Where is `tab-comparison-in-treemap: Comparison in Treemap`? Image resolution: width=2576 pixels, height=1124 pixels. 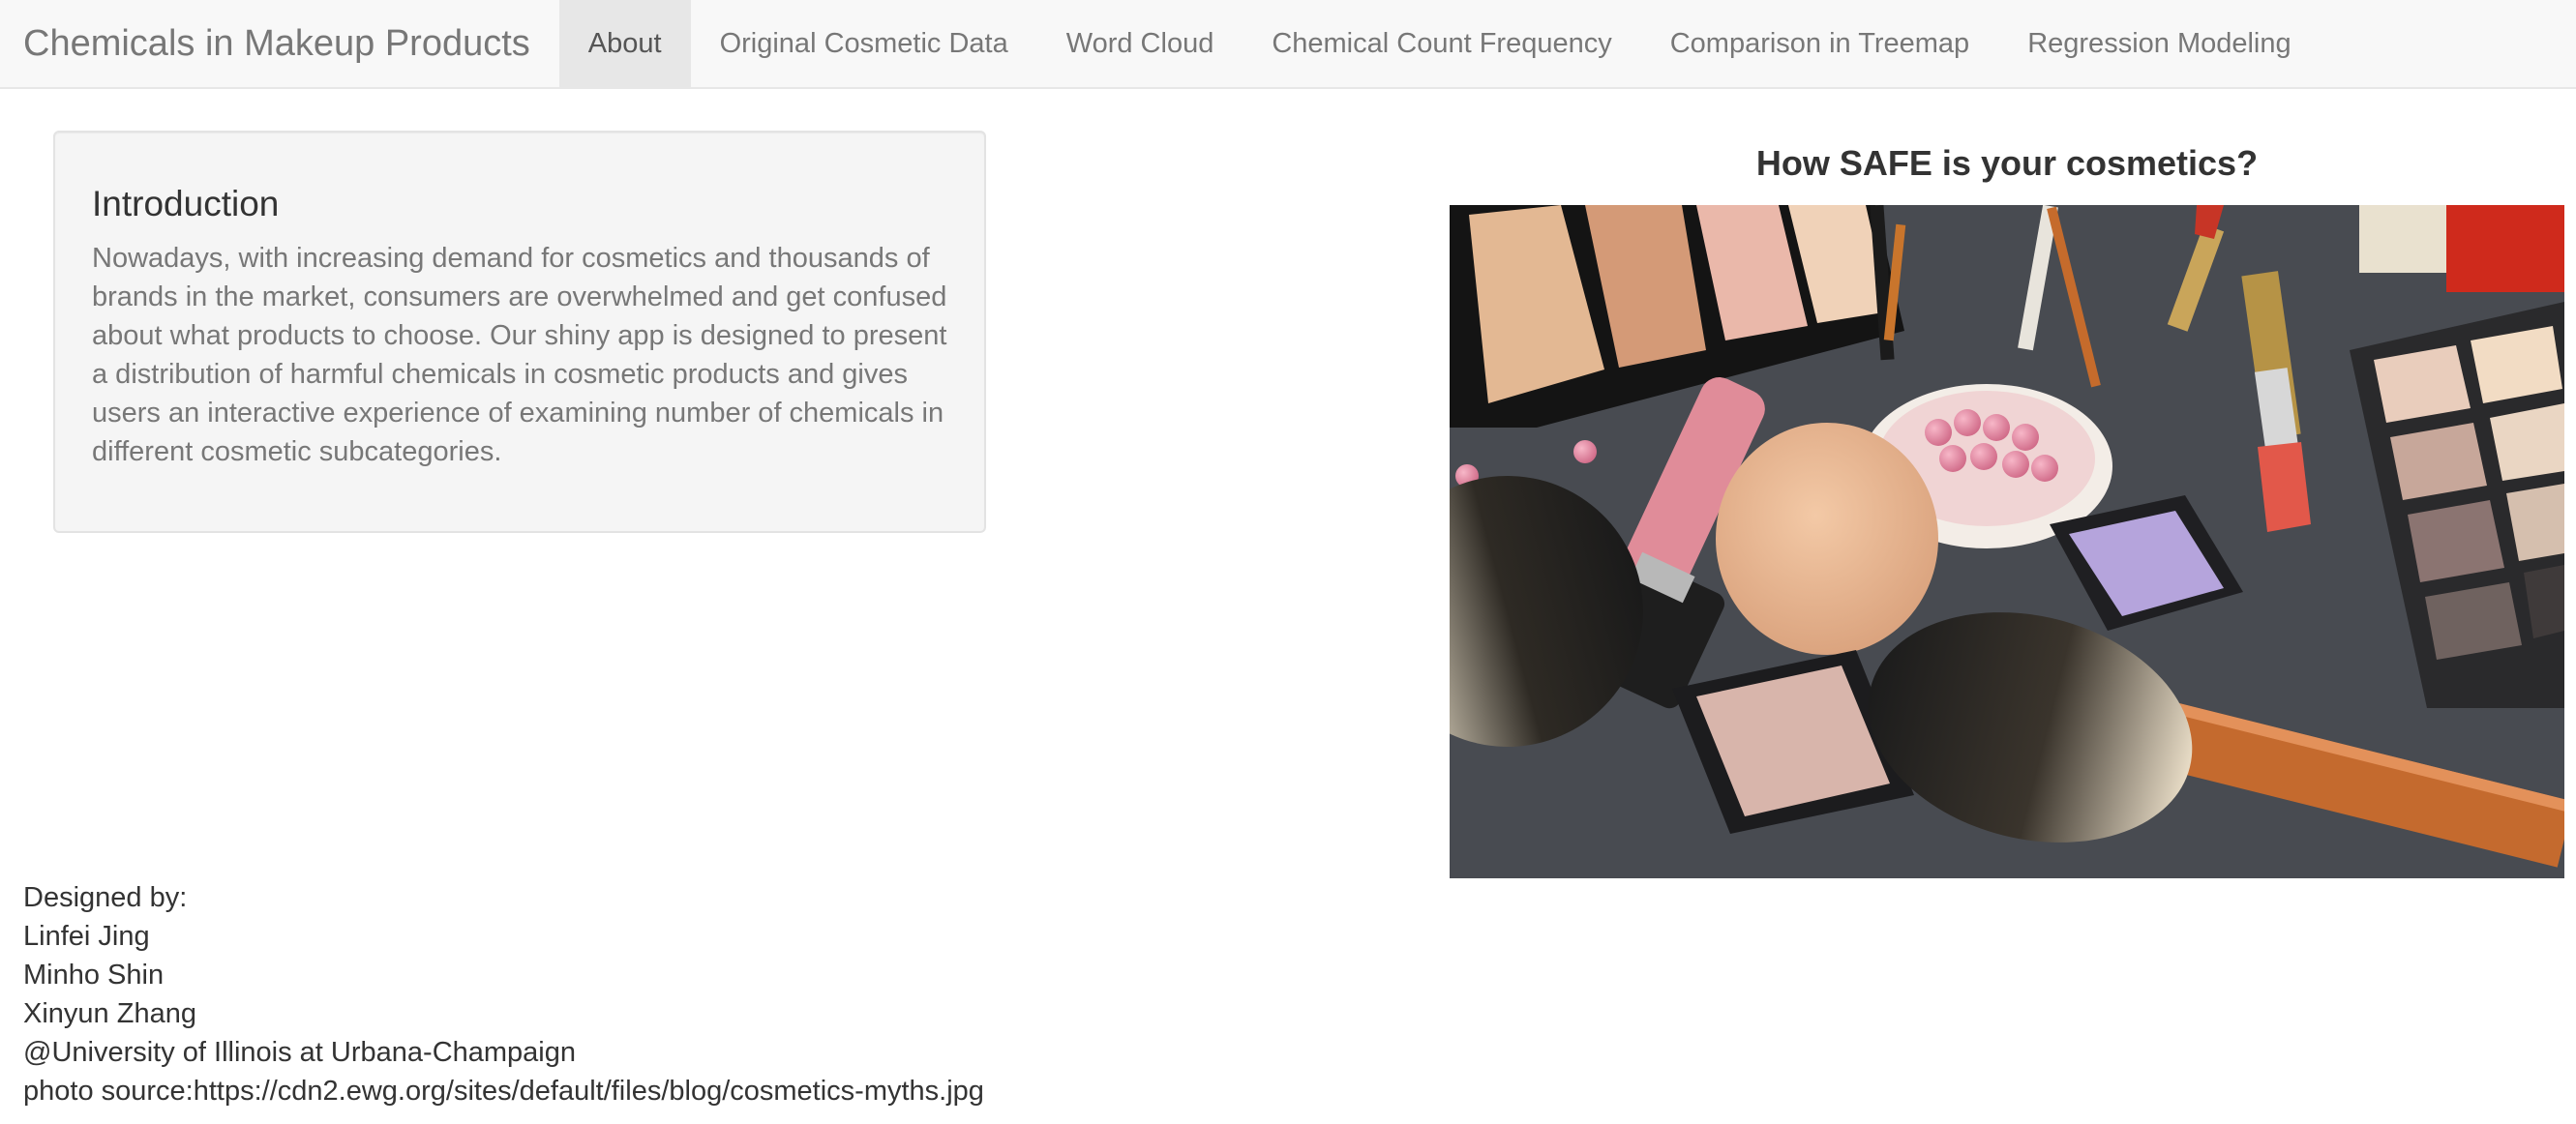
tab-comparison-in-treemap: Comparison in Treemap is located at coordinates (1819, 44).